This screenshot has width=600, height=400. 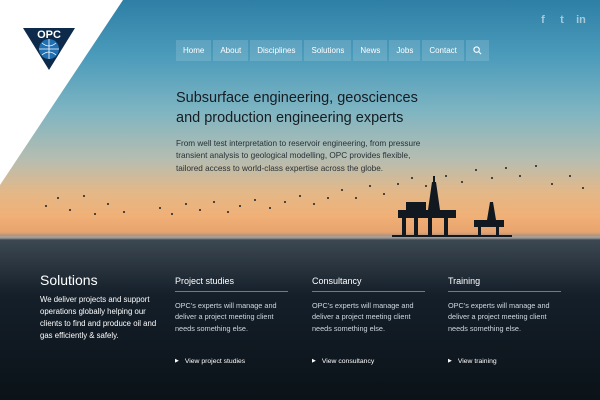 What do you see at coordinates (231, 50) in the screenshot?
I see `nav-item-about: About` at bounding box center [231, 50].